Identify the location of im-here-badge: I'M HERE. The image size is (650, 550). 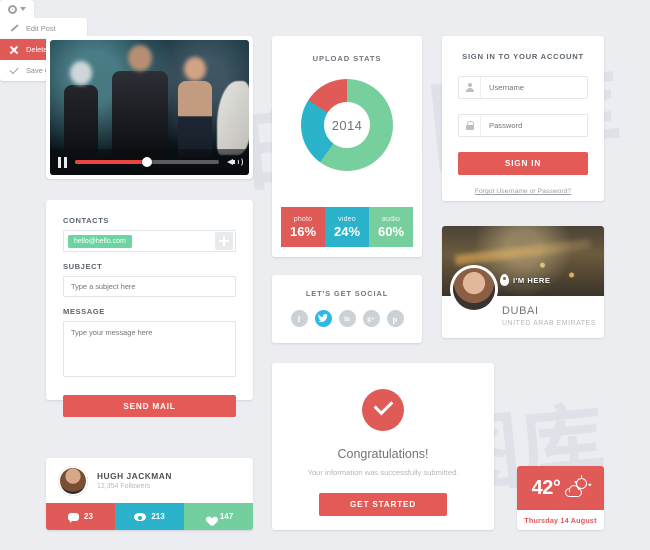
(525, 280).